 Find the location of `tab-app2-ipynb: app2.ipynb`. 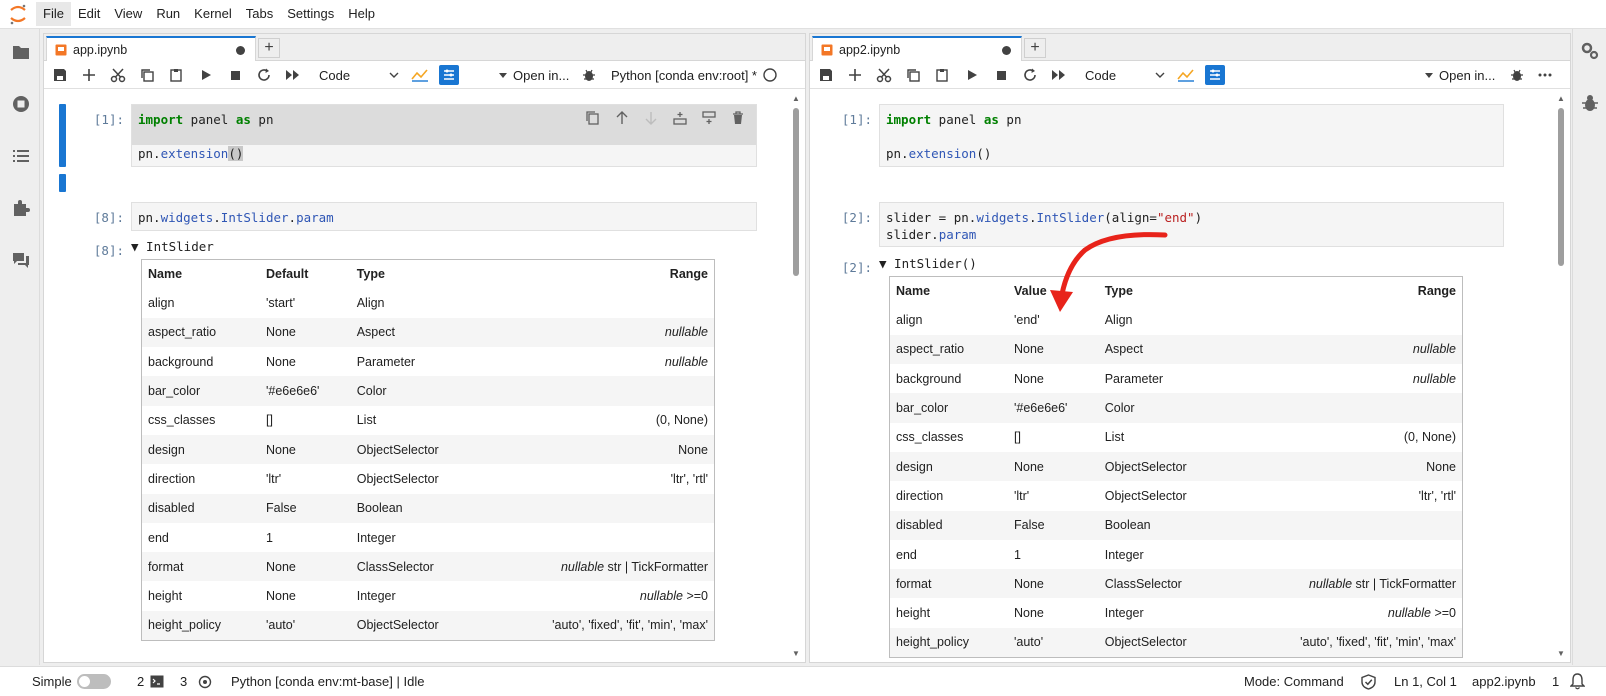

tab-app2-ipynb: app2.ipynb is located at coordinates (917, 49).